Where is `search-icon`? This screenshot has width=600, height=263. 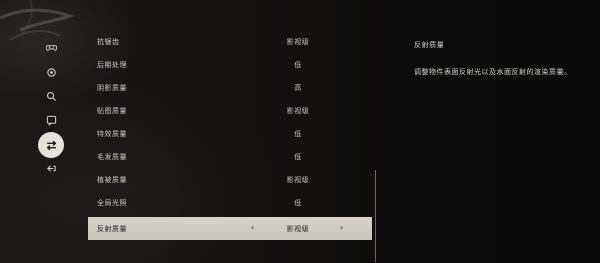 search-icon is located at coordinates (51, 96).